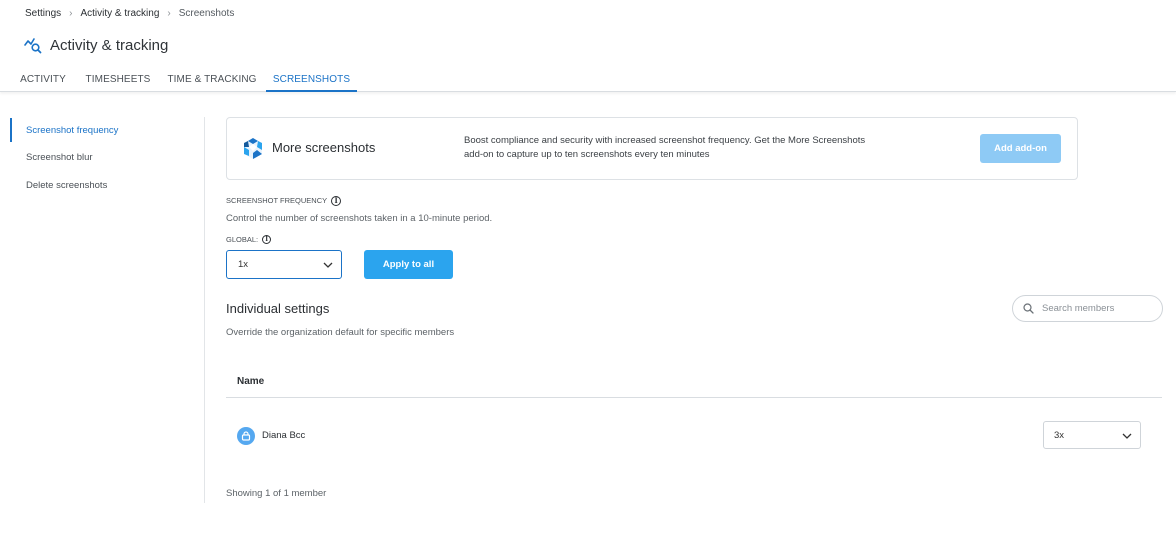  Describe the element at coordinates (253, 148) in the screenshot. I see `addon-logo-icon` at that location.